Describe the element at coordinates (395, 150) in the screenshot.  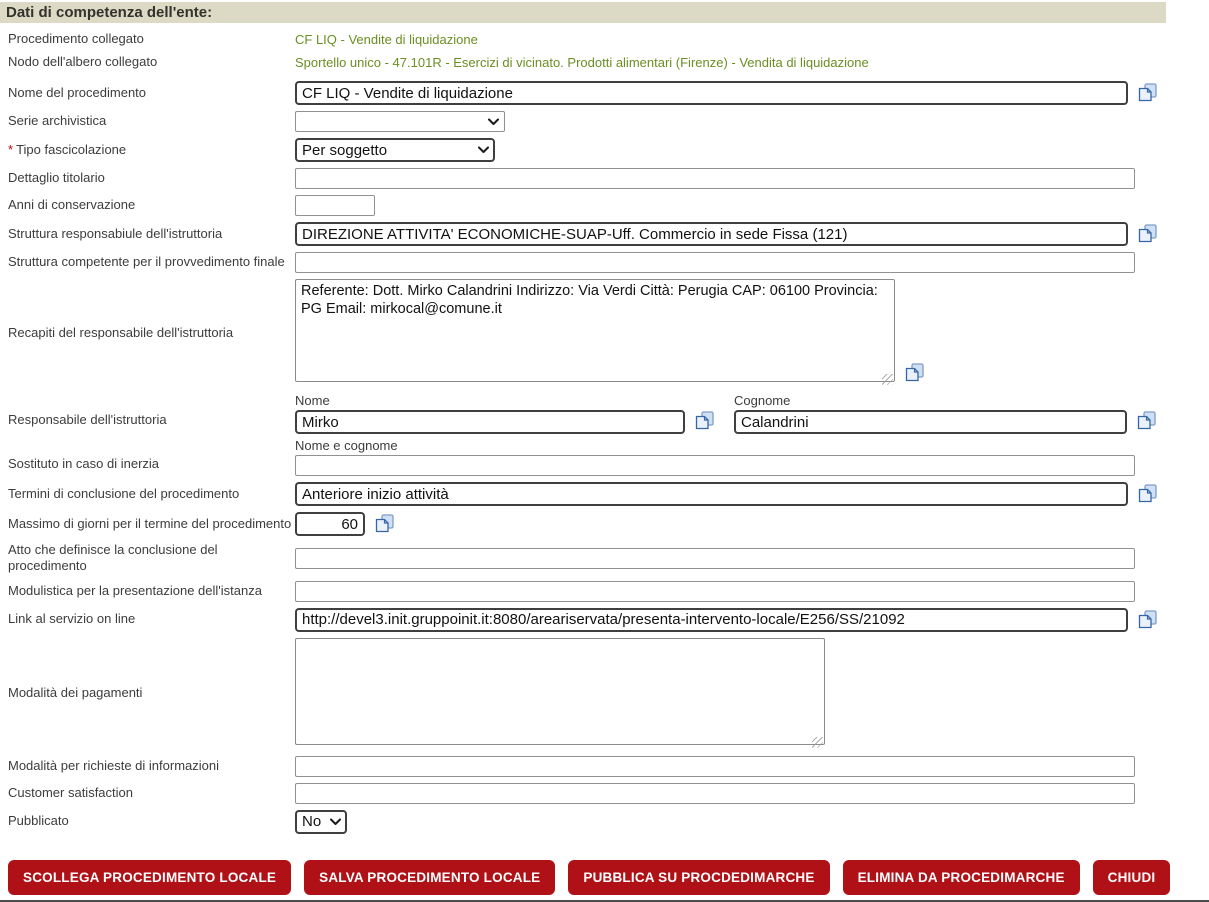
I see `tipo-fascicolazione-select: Per soggetto` at that location.